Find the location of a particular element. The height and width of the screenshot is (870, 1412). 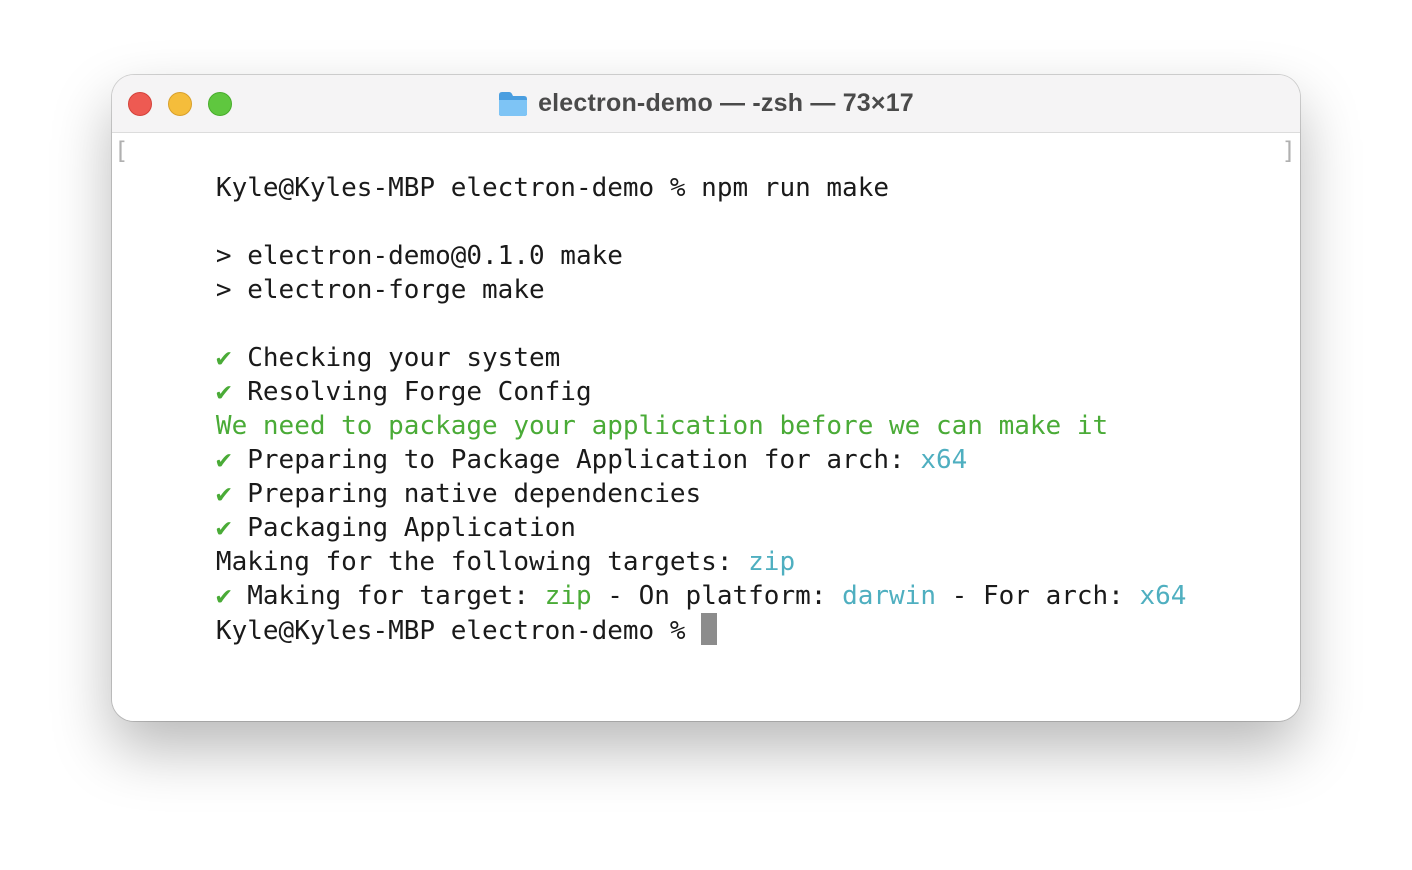

terminal-line: ✔ Preparing native dependencies is located at coordinates (411, 476).